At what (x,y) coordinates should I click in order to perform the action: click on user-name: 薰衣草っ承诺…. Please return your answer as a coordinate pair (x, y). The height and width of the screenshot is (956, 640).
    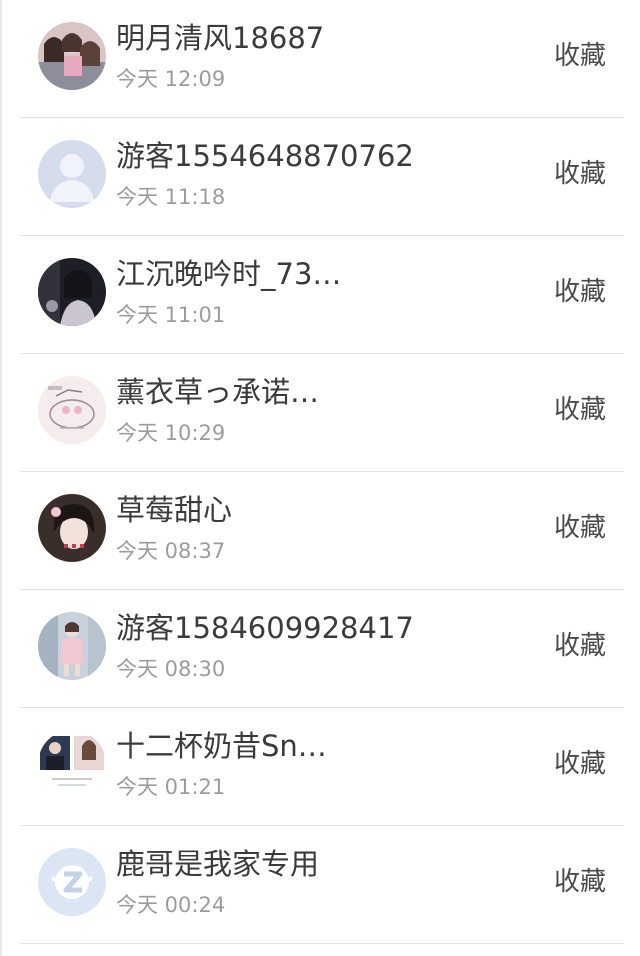
    Looking at the image, I should click on (218, 392).